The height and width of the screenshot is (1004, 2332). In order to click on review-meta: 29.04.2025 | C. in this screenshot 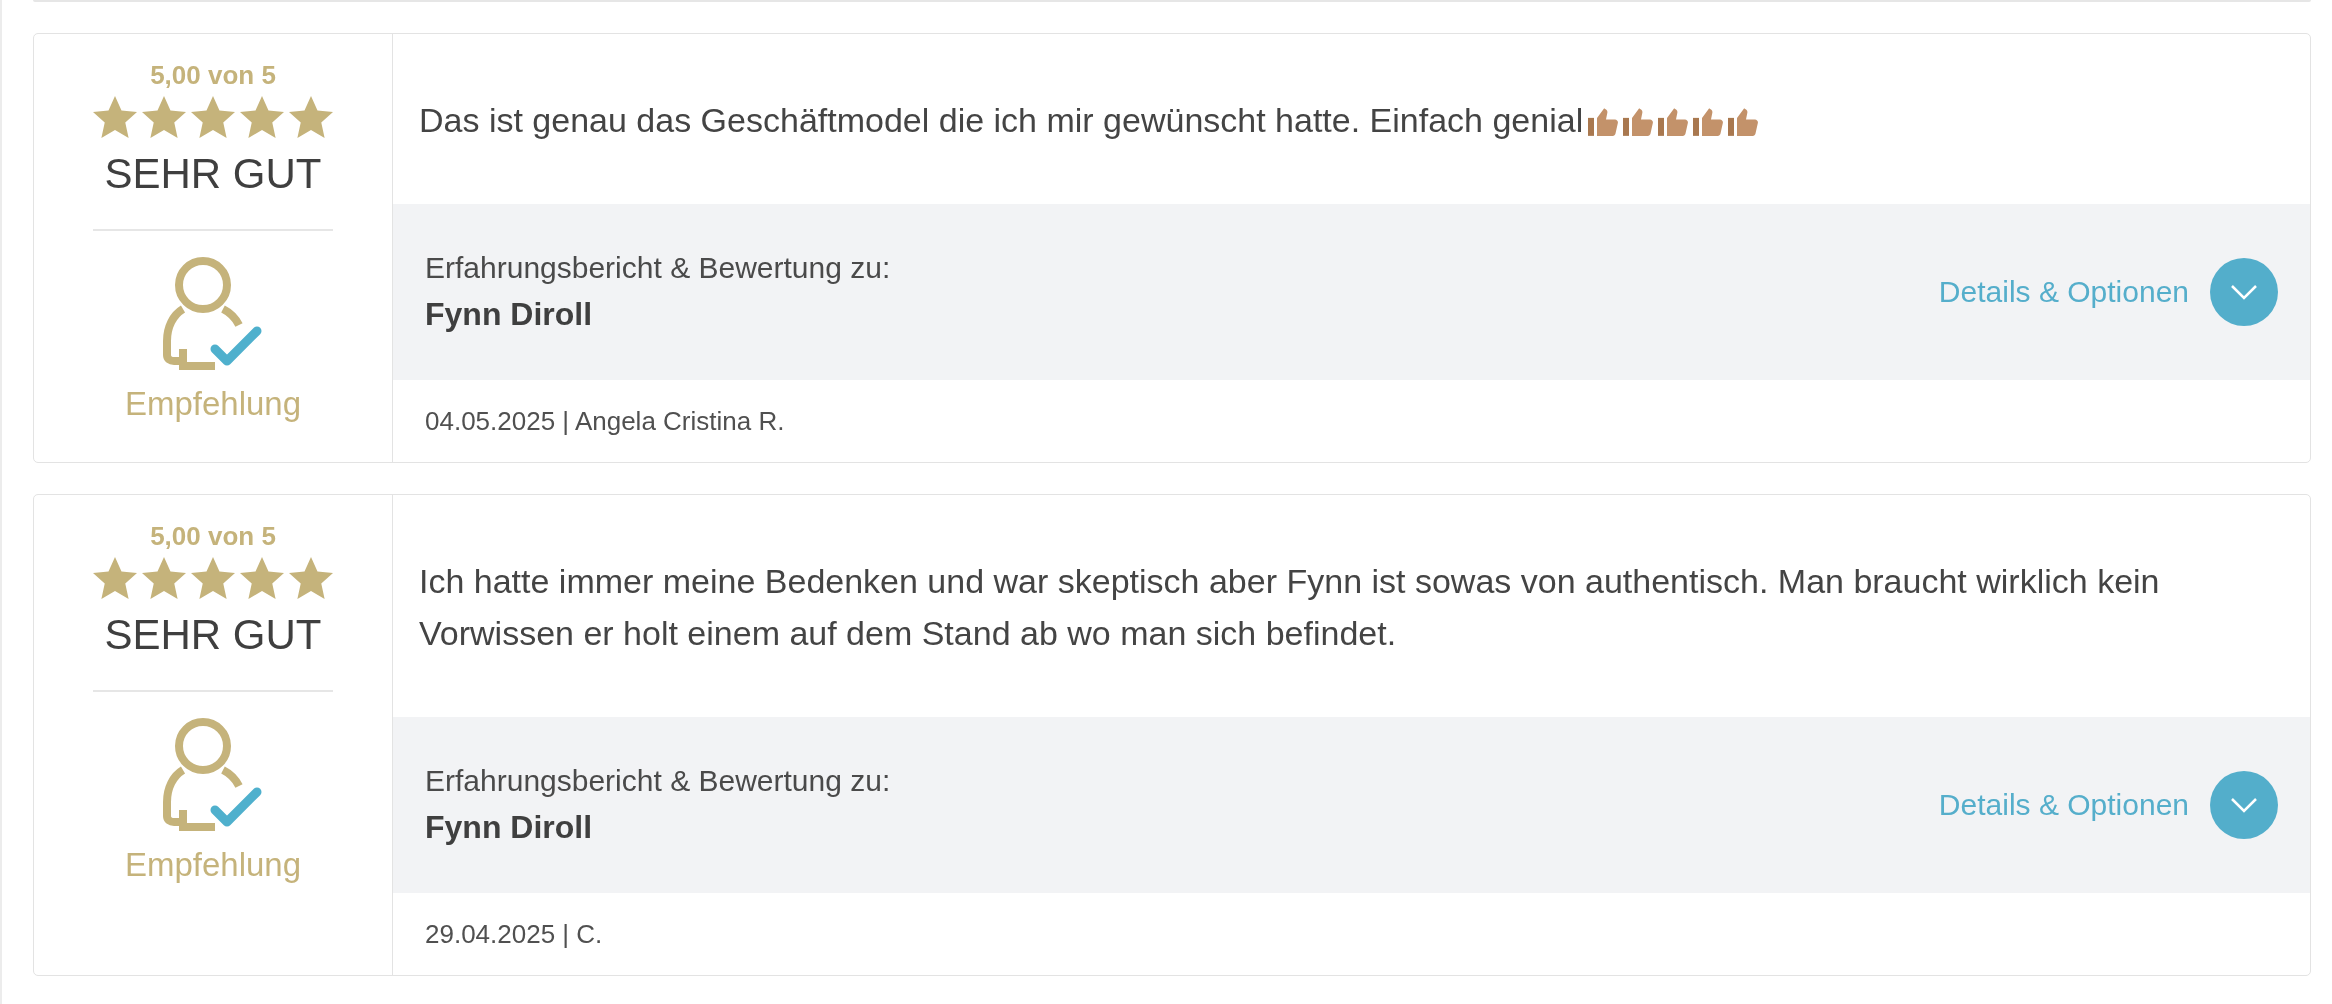, I will do `click(514, 934)`.